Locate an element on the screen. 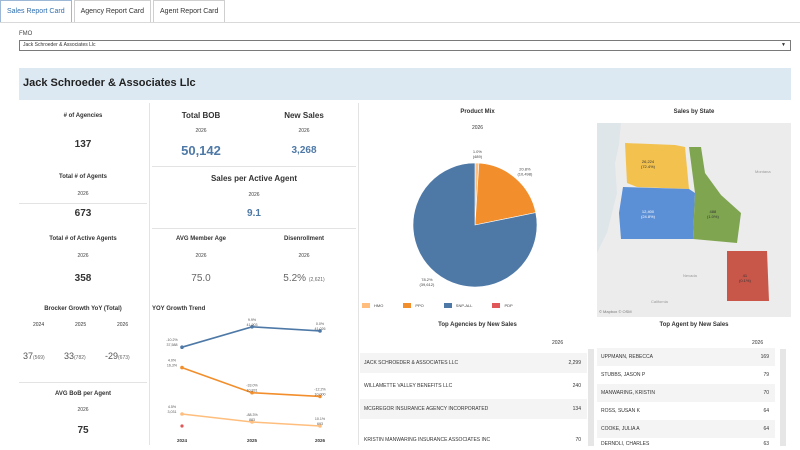  agent-name: COOKE, JULIA A is located at coordinates (620, 429).